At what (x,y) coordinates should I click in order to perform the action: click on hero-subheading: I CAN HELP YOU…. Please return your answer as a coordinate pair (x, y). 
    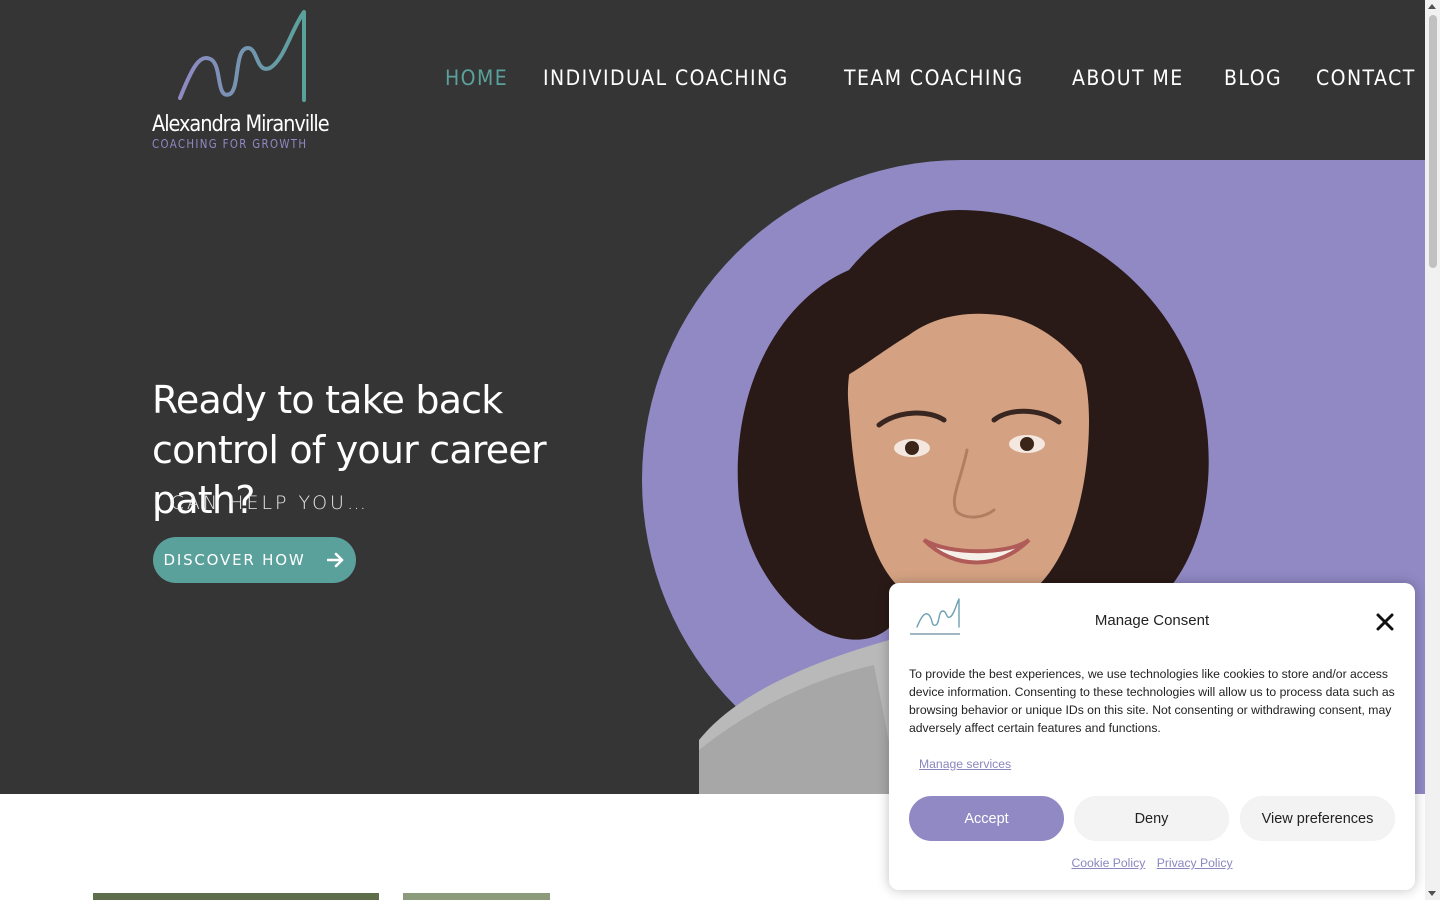
    Looking at the image, I should click on (261, 503).